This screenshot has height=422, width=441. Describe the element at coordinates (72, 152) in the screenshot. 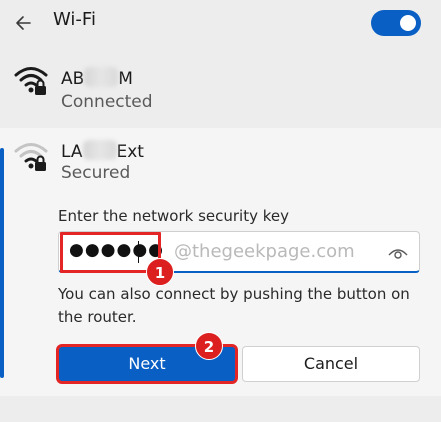

I see `network-name-prefix: LA` at that location.